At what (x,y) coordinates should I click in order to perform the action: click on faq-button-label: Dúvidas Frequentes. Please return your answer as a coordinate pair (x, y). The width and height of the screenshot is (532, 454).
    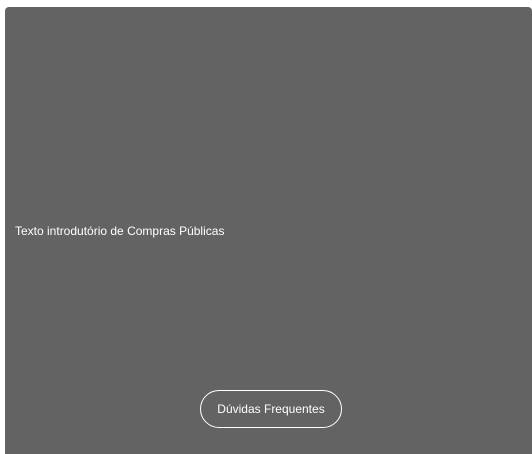
    Looking at the image, I should click on (271, 409).